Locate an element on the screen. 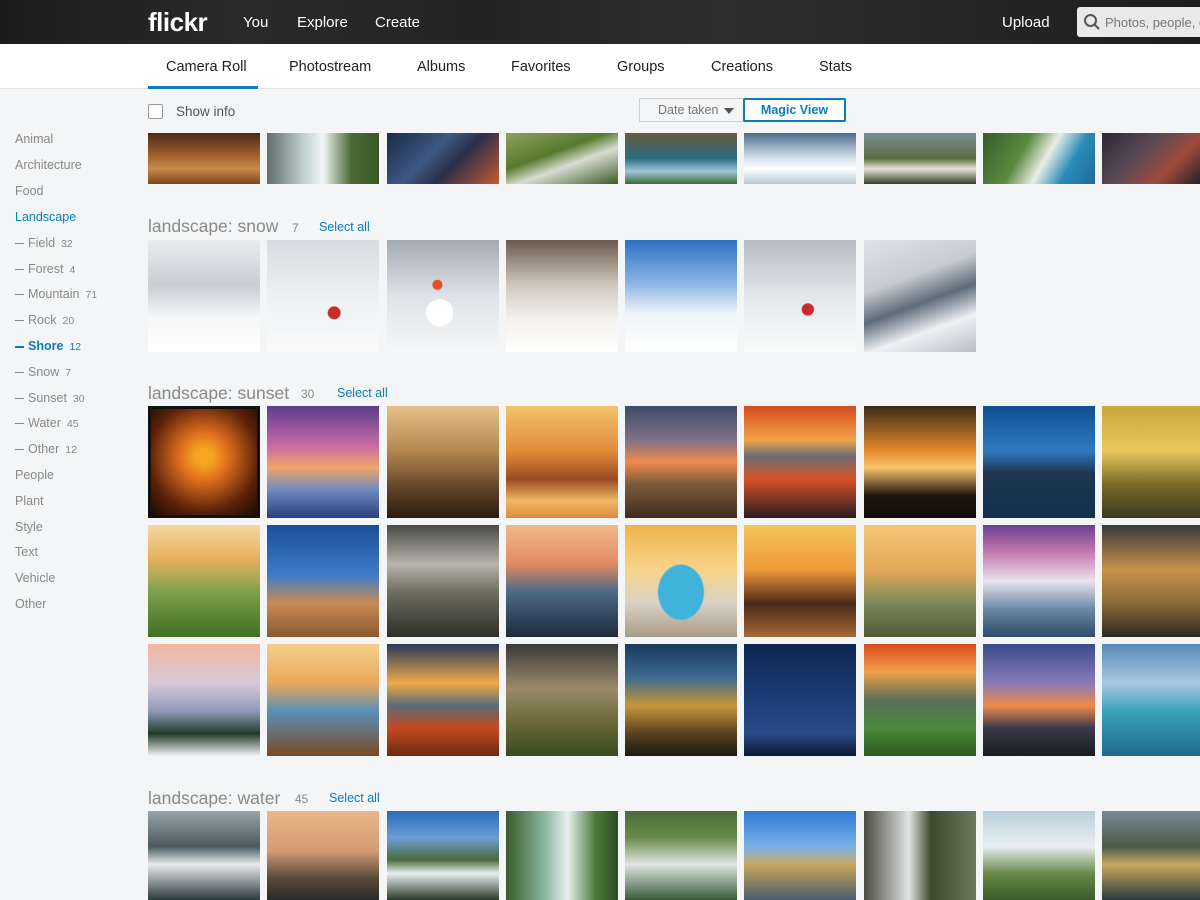 The height and width of the screenshot is (900, 1200). nav-create: Create is located at coordinates (397, 22).